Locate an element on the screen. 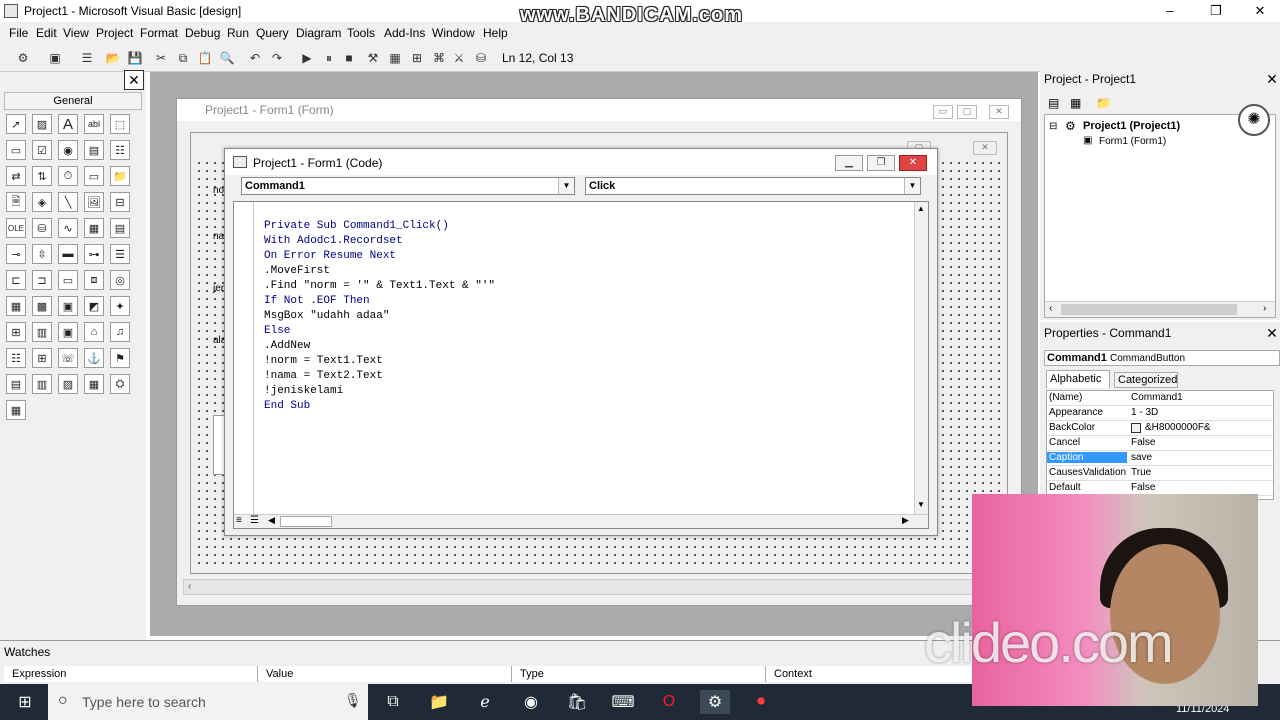 This screenshot has width=1280, height=720. treeview-tool-icon: ⊶ is located at coordinates (94, 254).